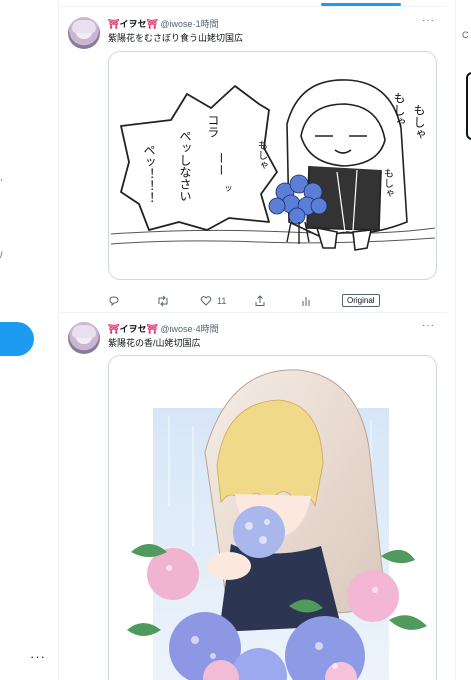 The height and width of the screenshot is (680, 471). What do you see at coordinates (261, 155) in the screenshot?
I see `sfx-3: もしゃ` at bounding box center [261, 155].